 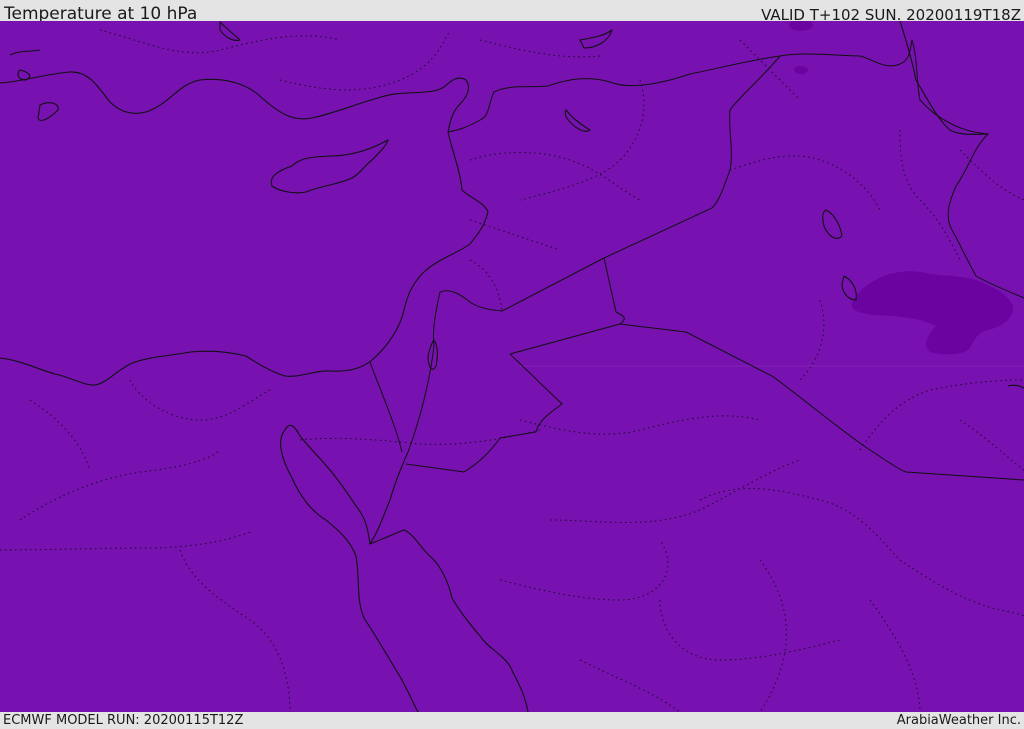 I want to click on credit-label: ArabiaWeather Inc., so click(x=958, y=720).